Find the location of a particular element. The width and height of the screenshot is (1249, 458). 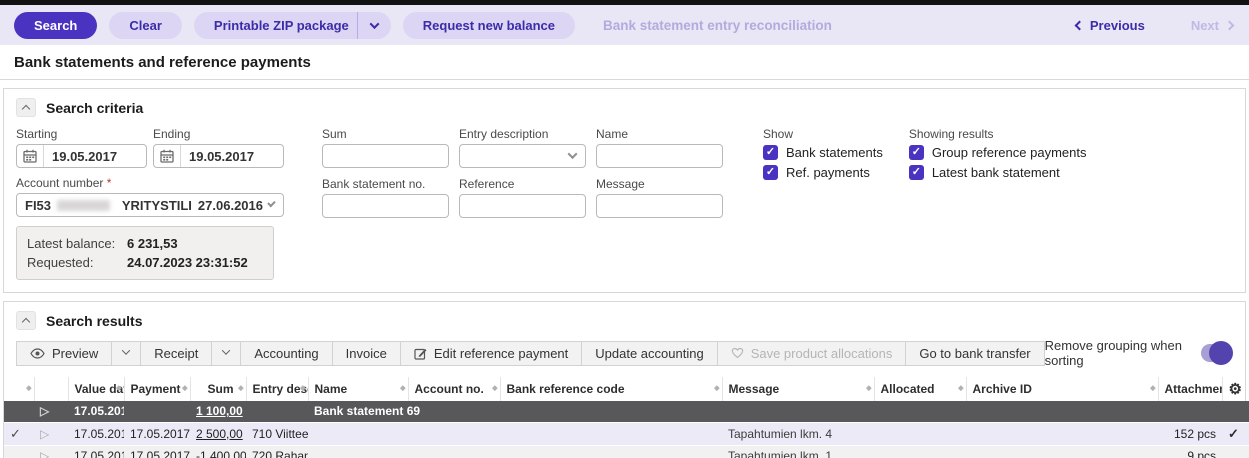

update-accounting-button: Update accounting is located at coordinates (649, 353).